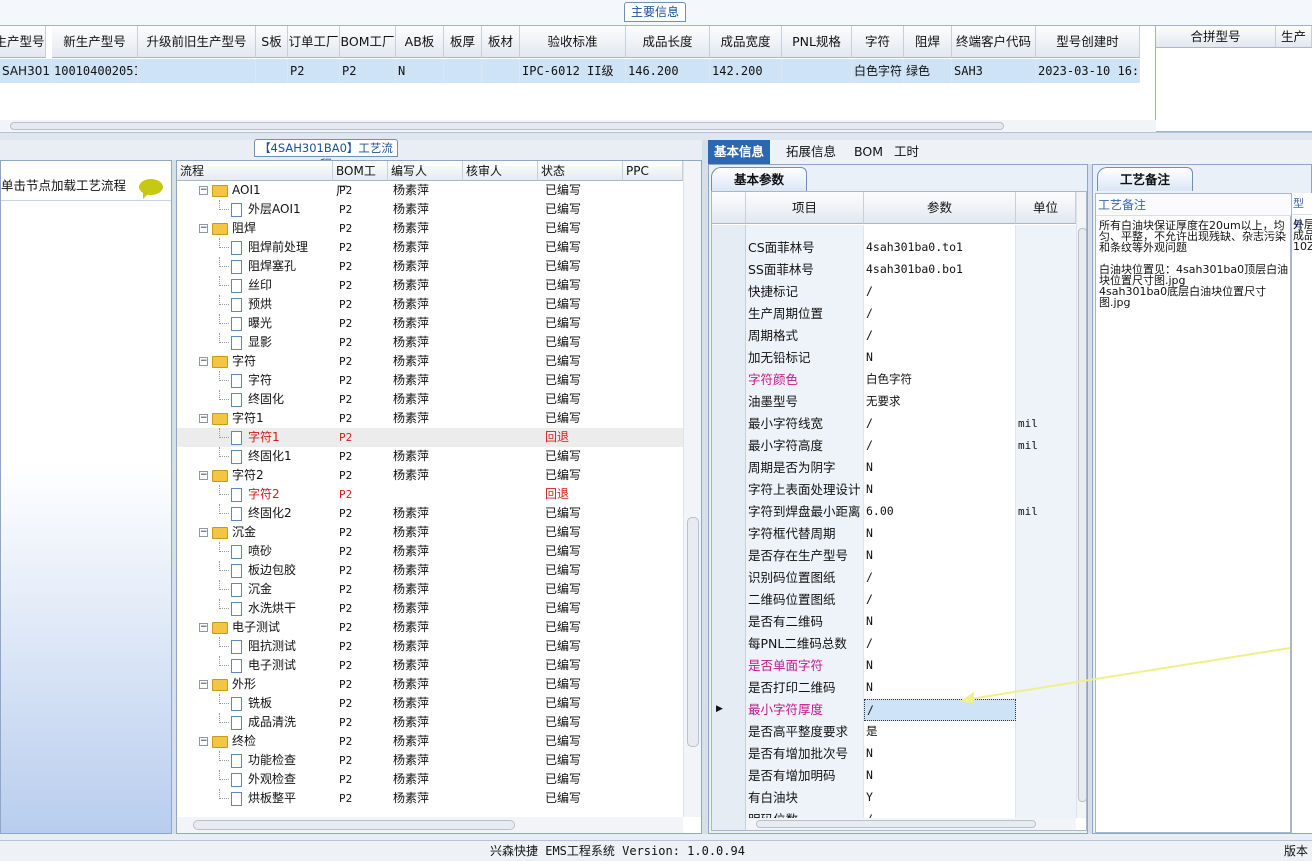 Image resolution: width=1312 pixels, height=861 pixels. What do you see at coordinates (746, 42) in the screenshot?
I see `top-header-cell: 成品宽度` at bounding box center [746, 42].